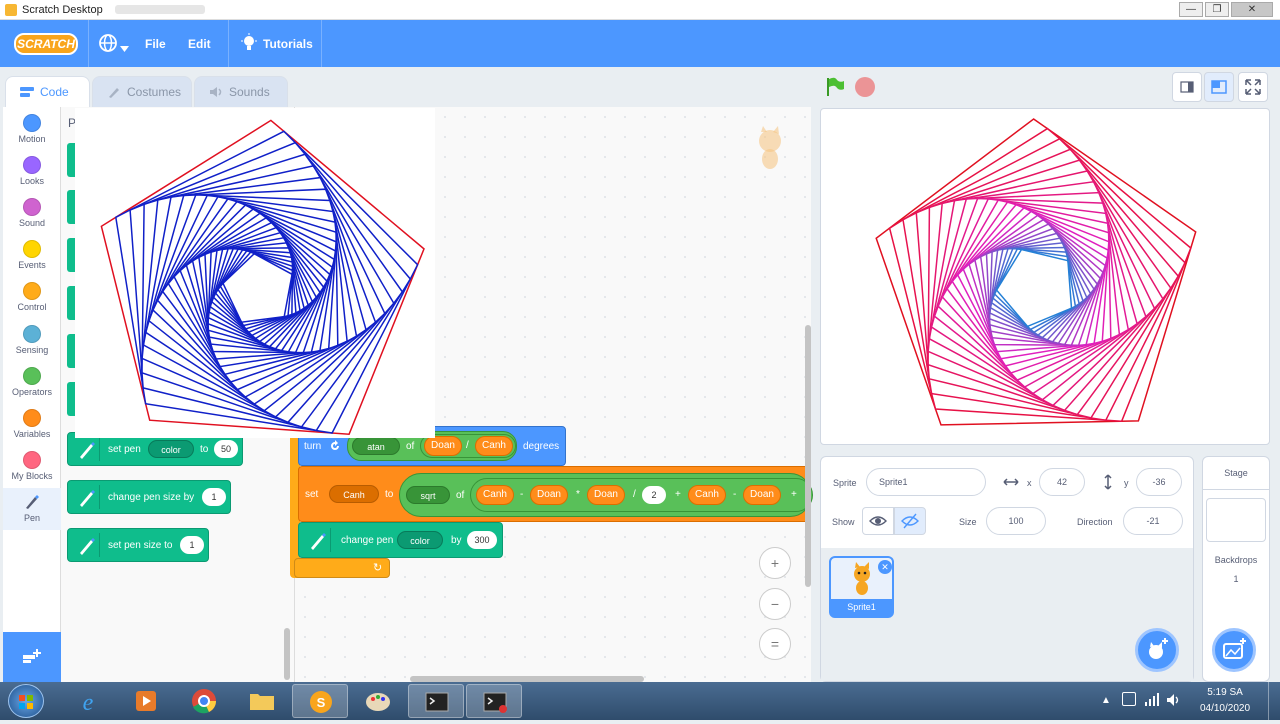  Describe the element at coordinates (1274, 701) in the screenshot. I see `show-desktop-button` at that location.